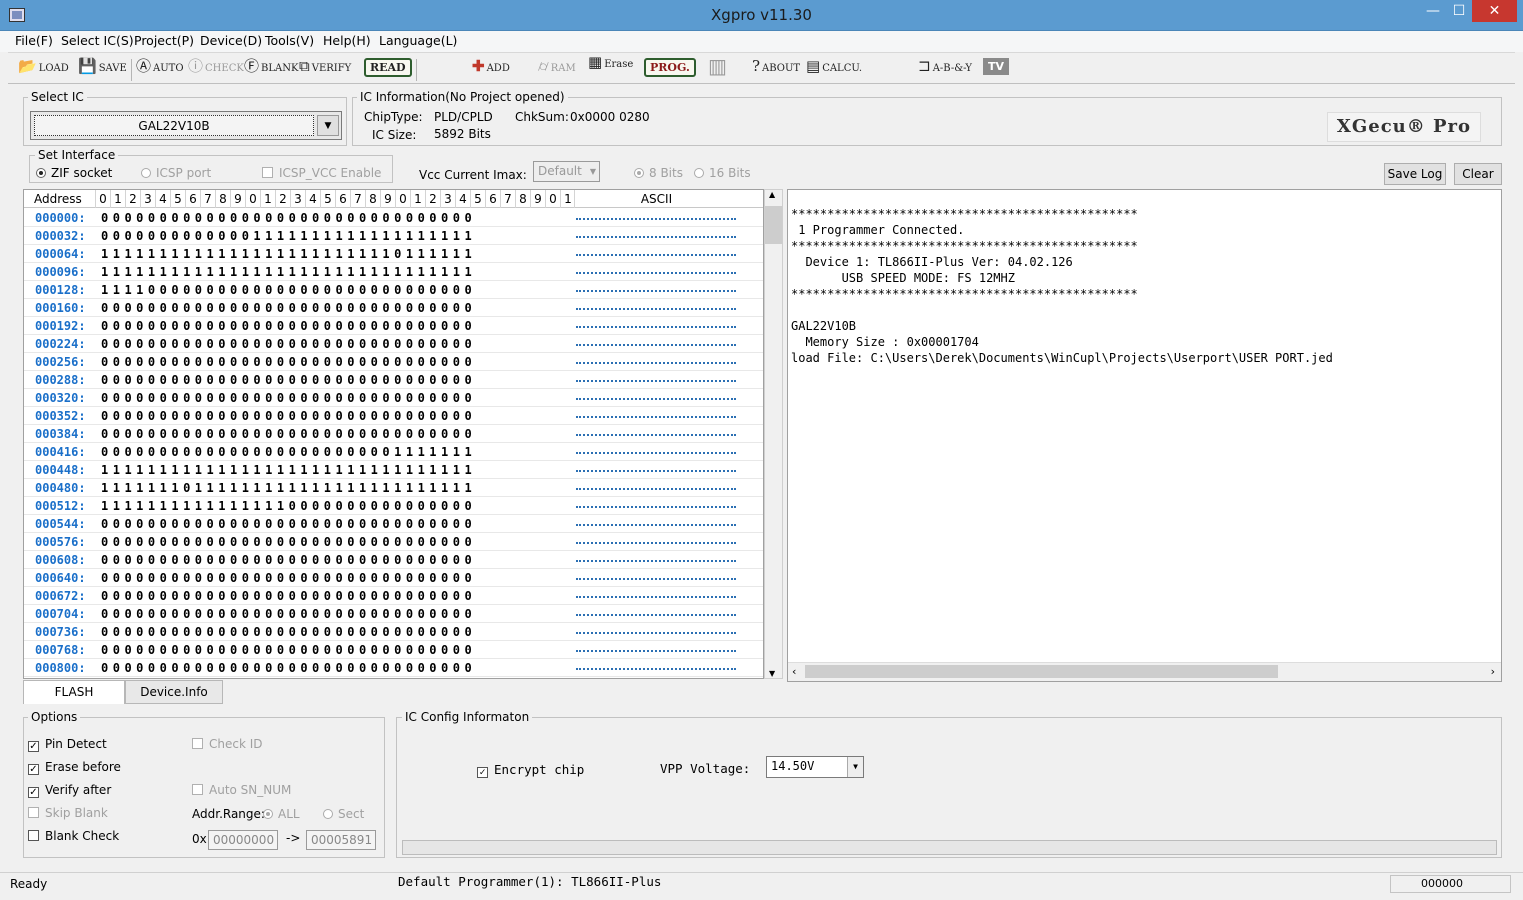  What do you see at coordinates (1459, 11) in the screenshot?
I see `maximize-button: ☐` at bounding box center [1459, 11].